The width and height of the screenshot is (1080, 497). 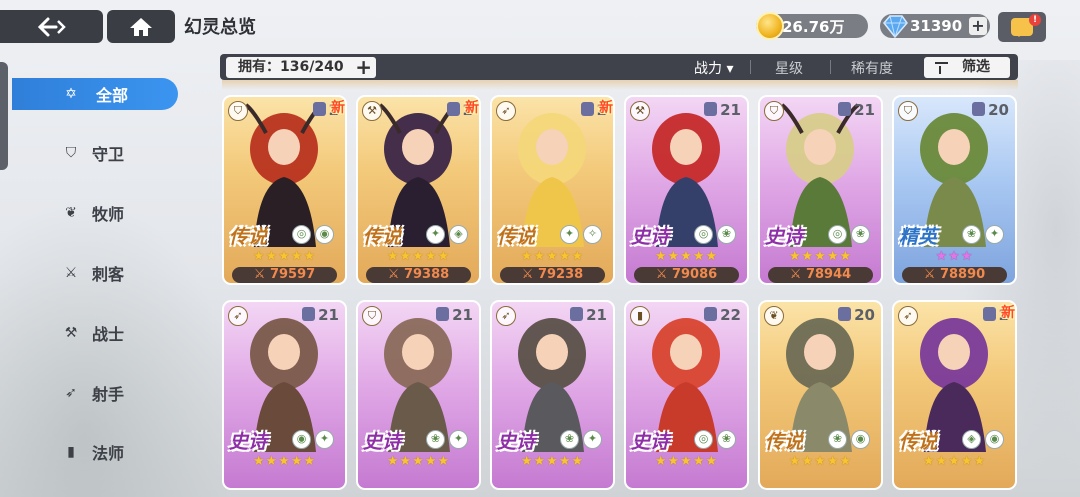 I want to click on hero-card: ➶ 2 新传说 ◈ ◉ ★★★★★, so click(x=954, y=395).